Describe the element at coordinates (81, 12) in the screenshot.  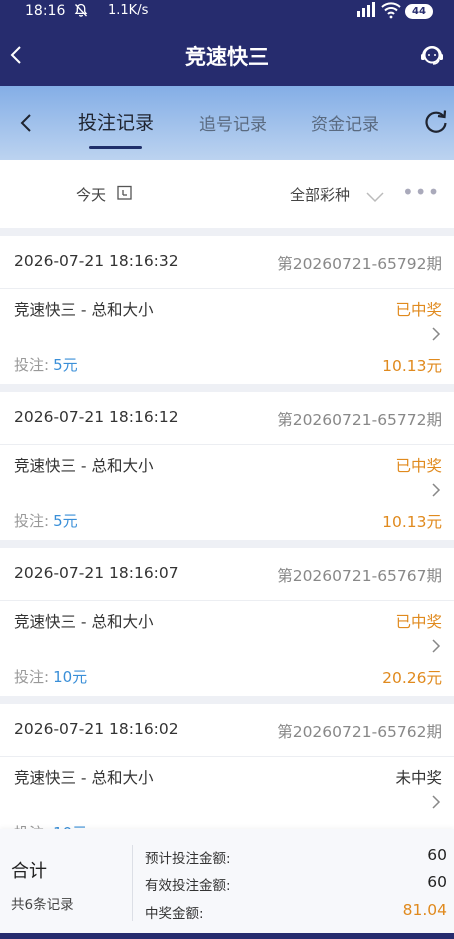
I see `bell-muted-icon` at that location.